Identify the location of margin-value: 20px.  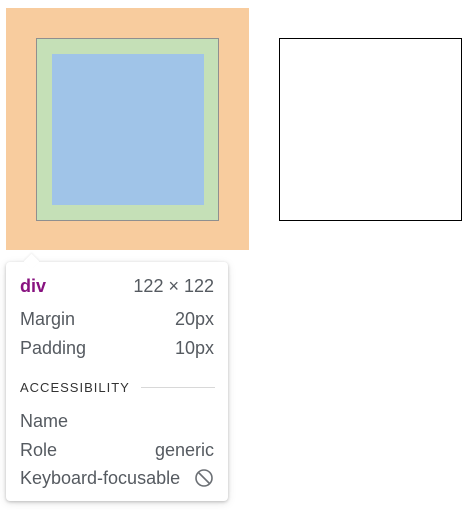
(194, 319).